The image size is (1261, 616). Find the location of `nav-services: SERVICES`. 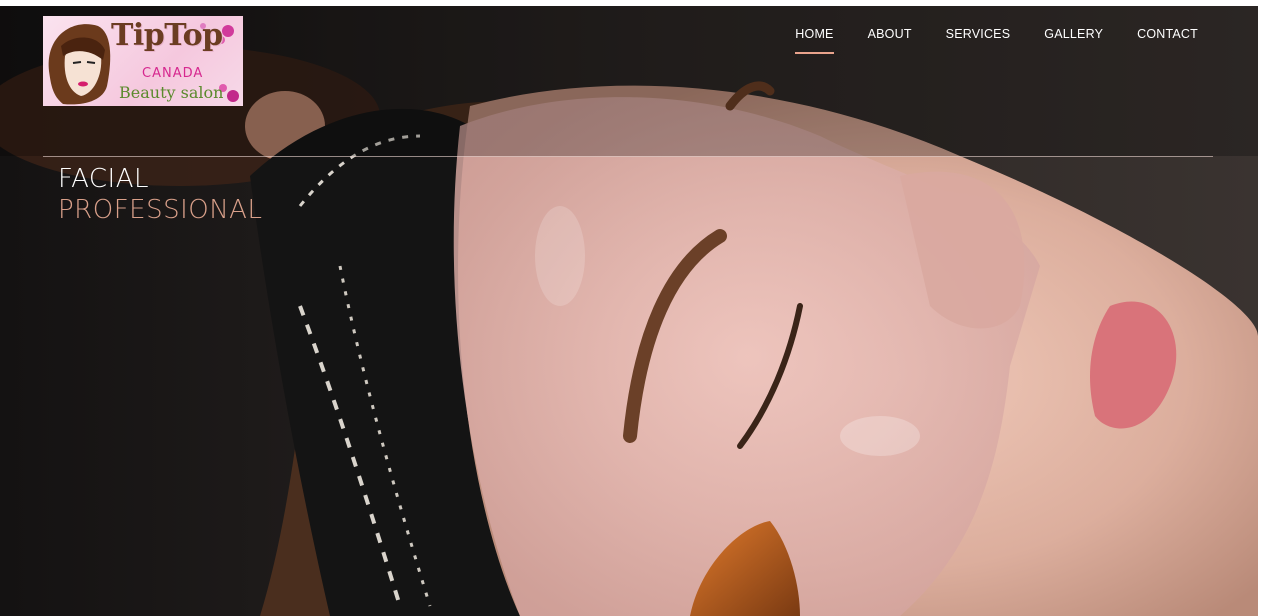

nav-services: SERVICES is located at coordinates (978, 40).